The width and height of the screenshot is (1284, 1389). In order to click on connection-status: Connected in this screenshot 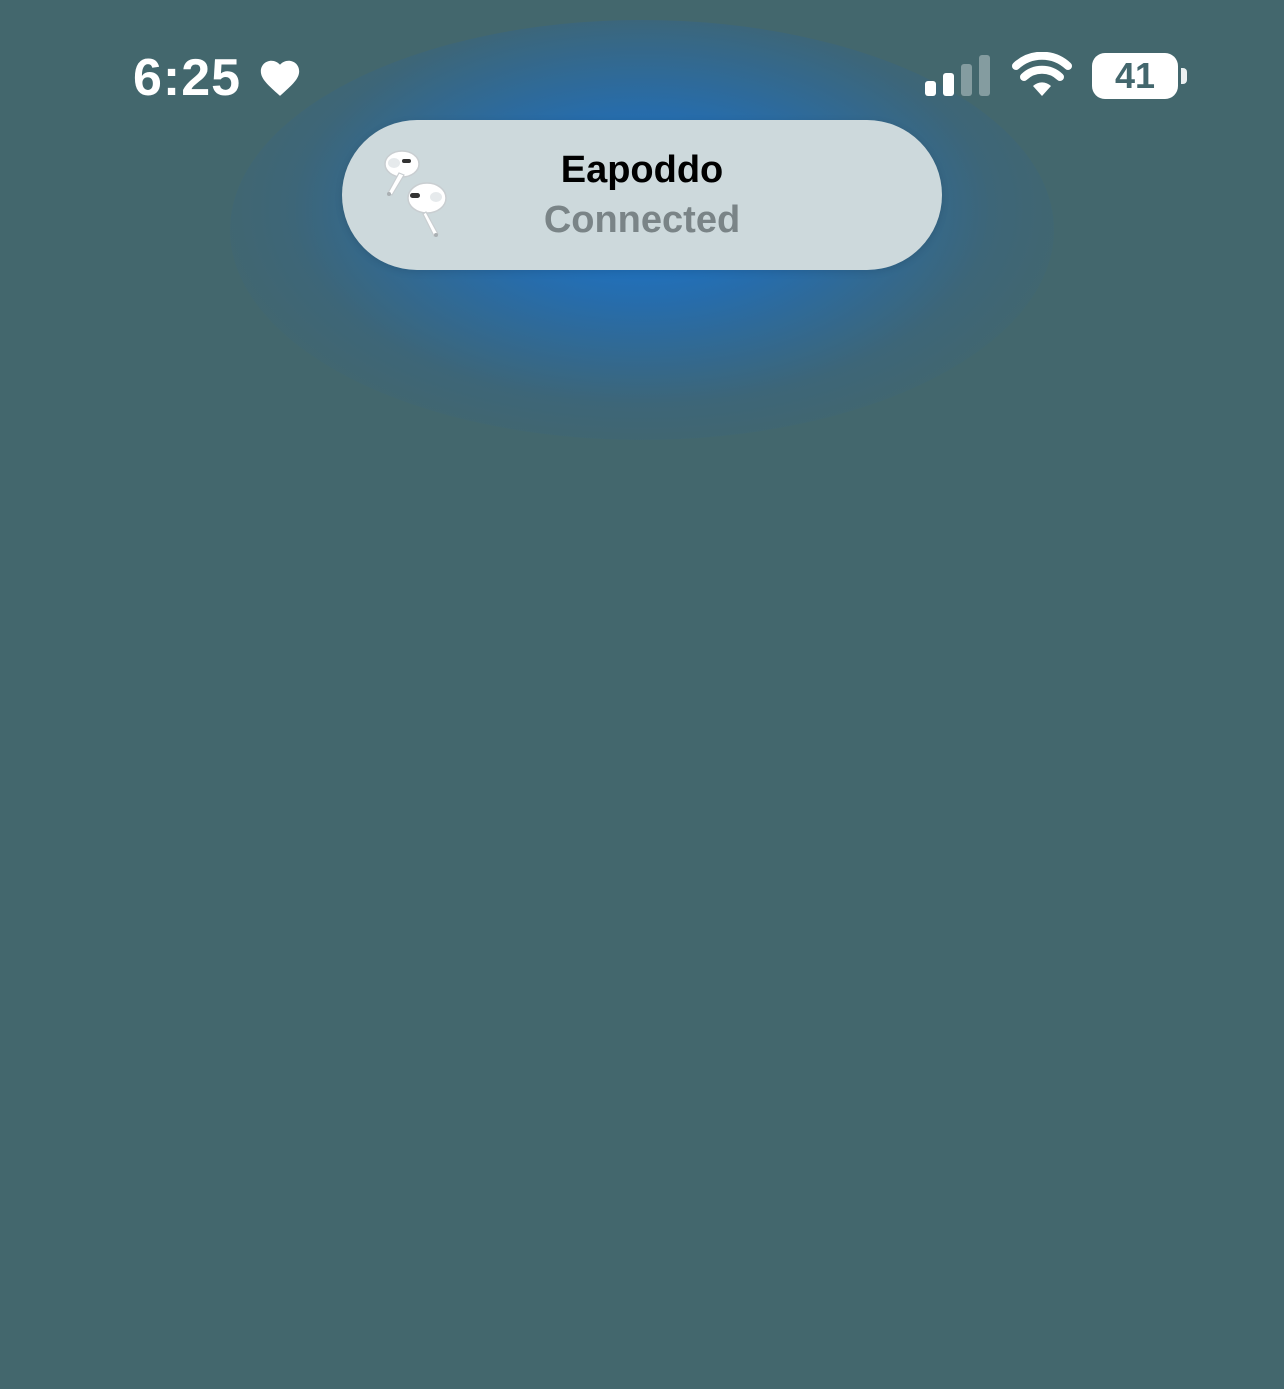, I will do `click(642, 220)`.